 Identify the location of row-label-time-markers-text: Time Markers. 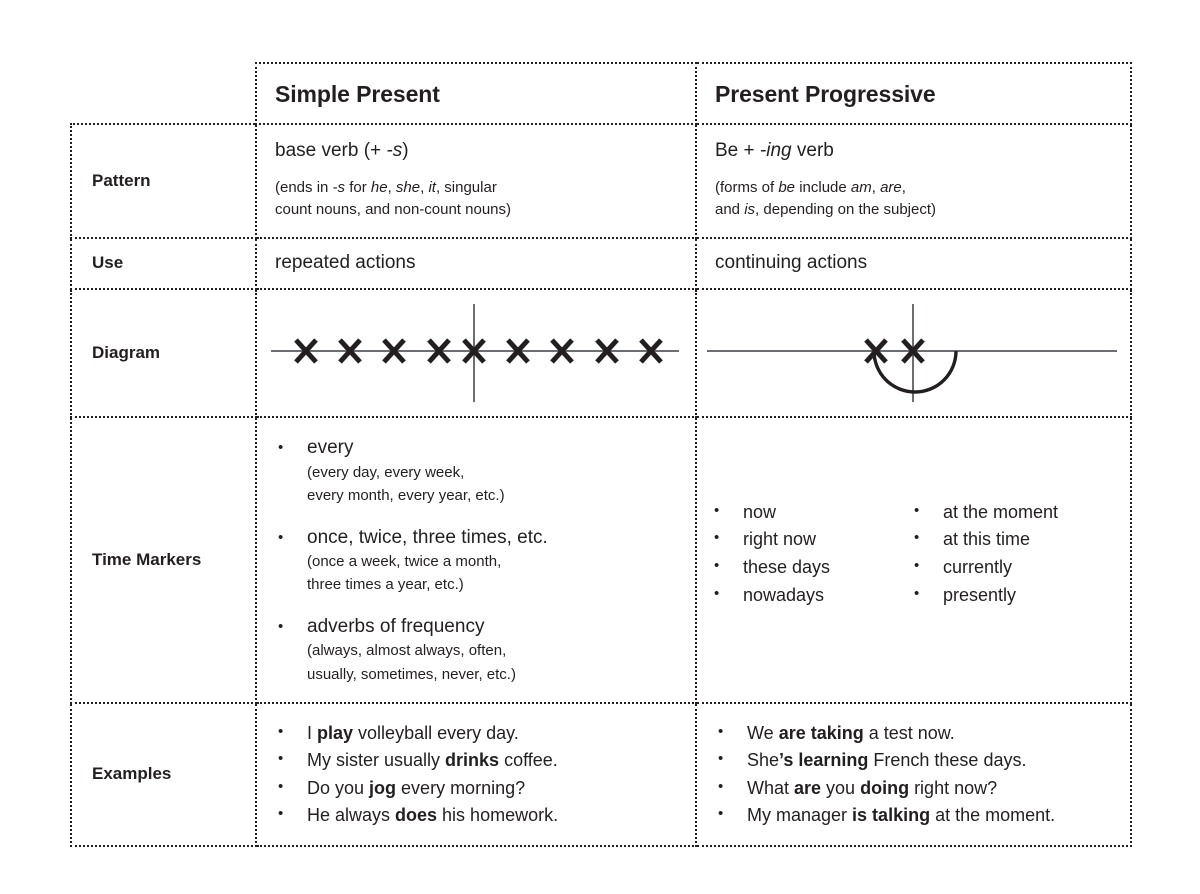
(147, 559).